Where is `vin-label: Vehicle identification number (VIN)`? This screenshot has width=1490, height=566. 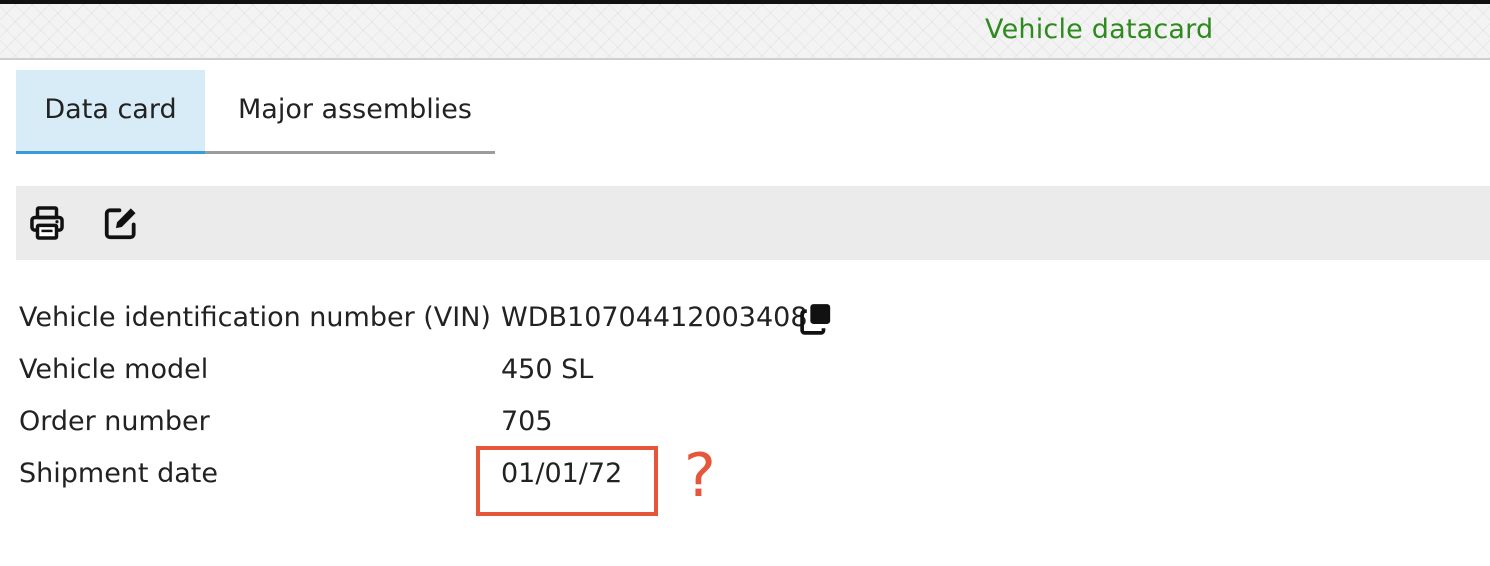 vin-label: Vehicle identification number (VIN) is located at coordinates (255, 317).